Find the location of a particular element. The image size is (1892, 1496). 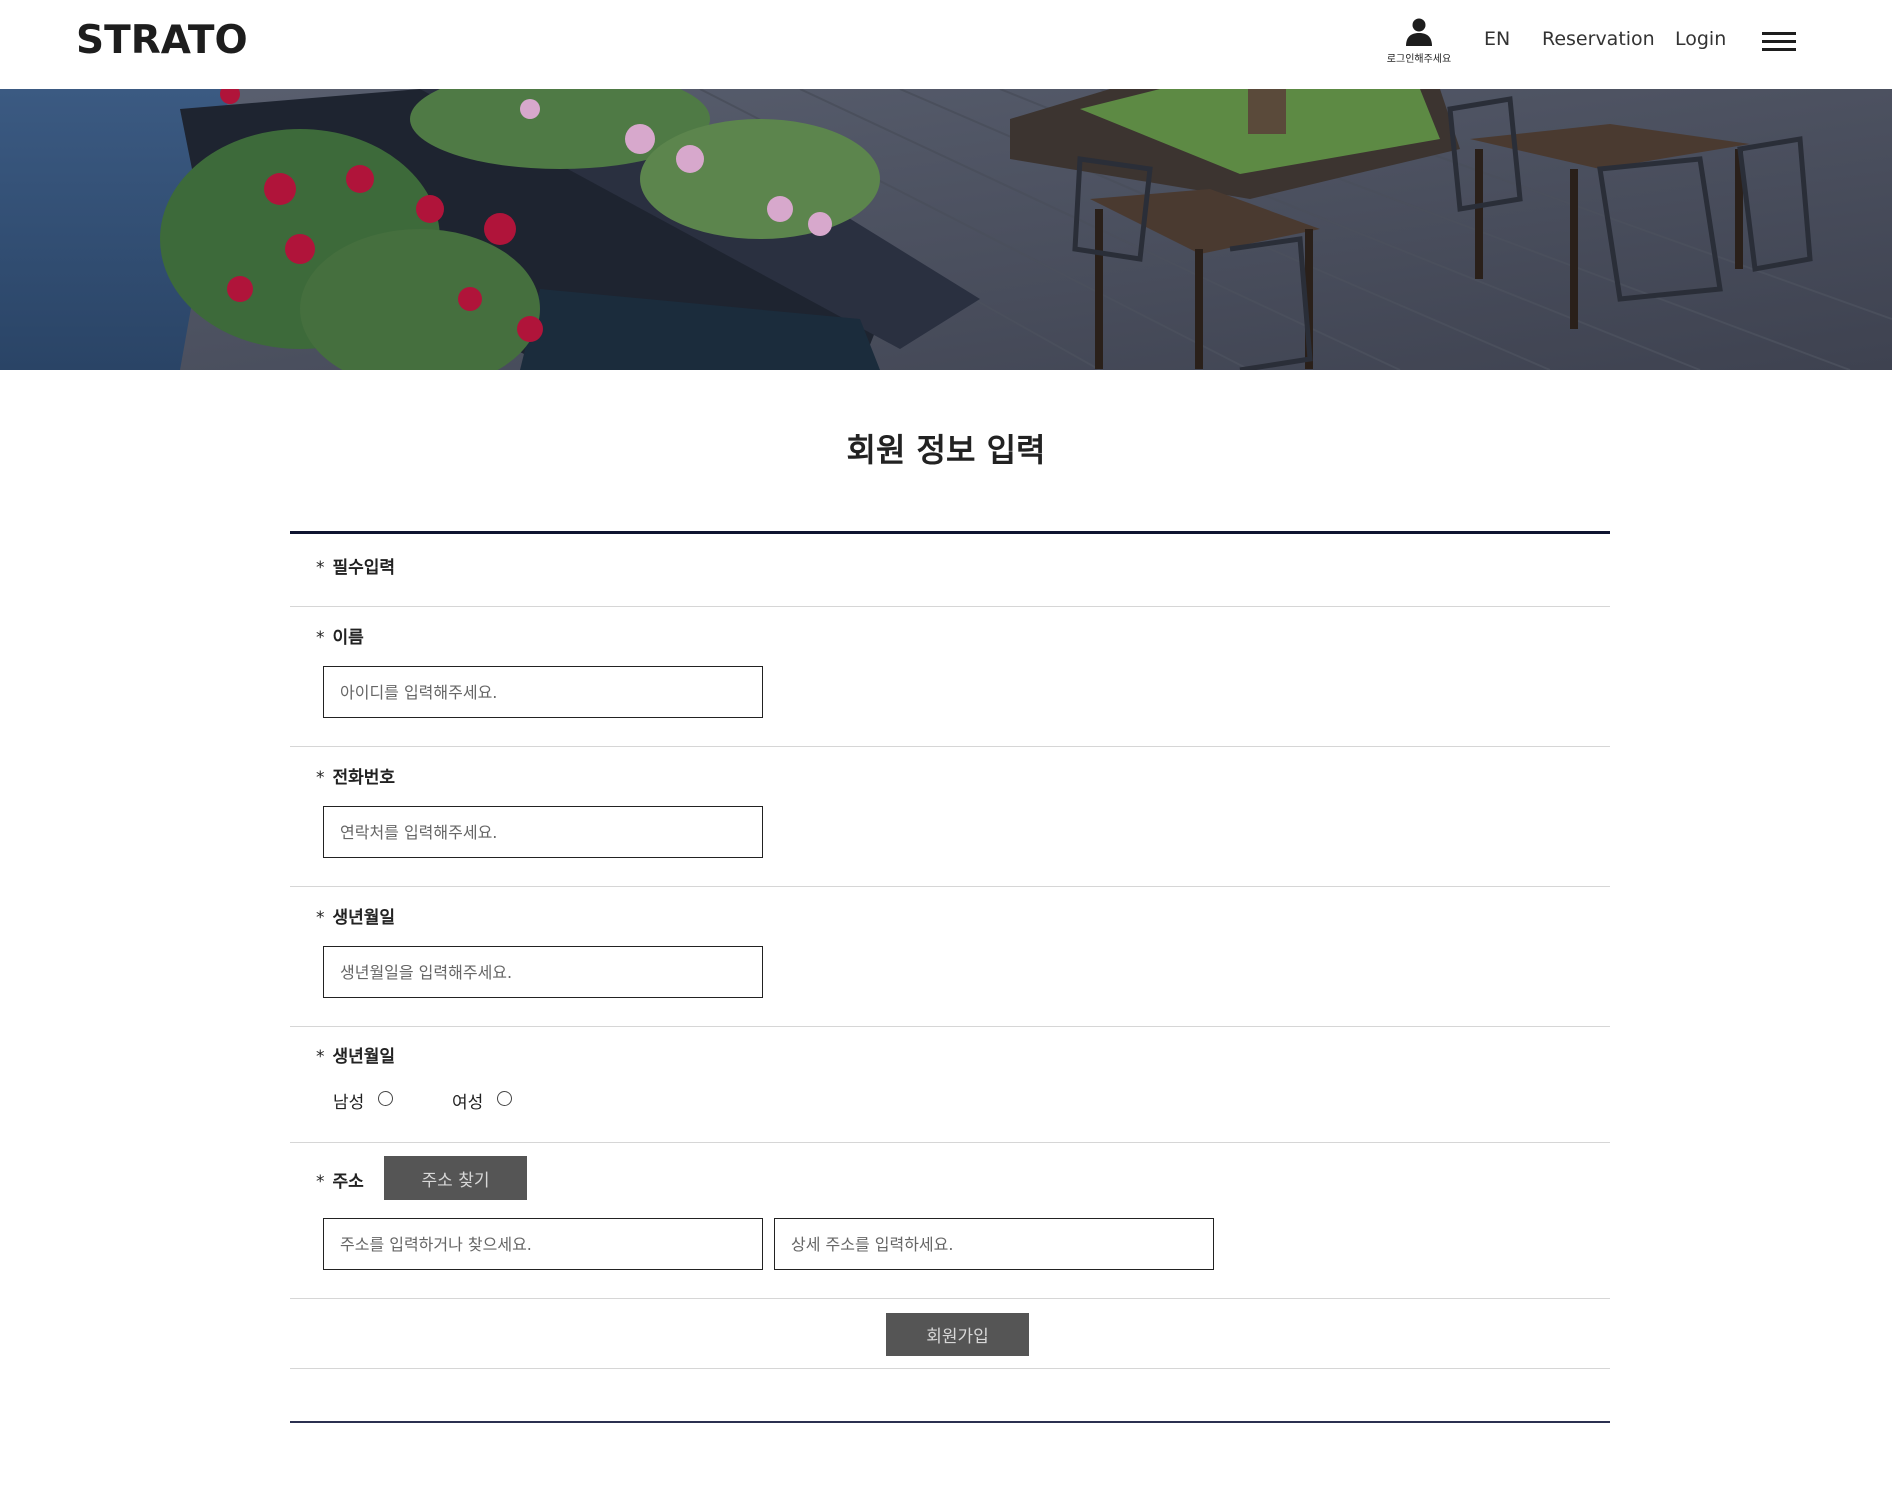

name-input is located at coordinates (543, 692).